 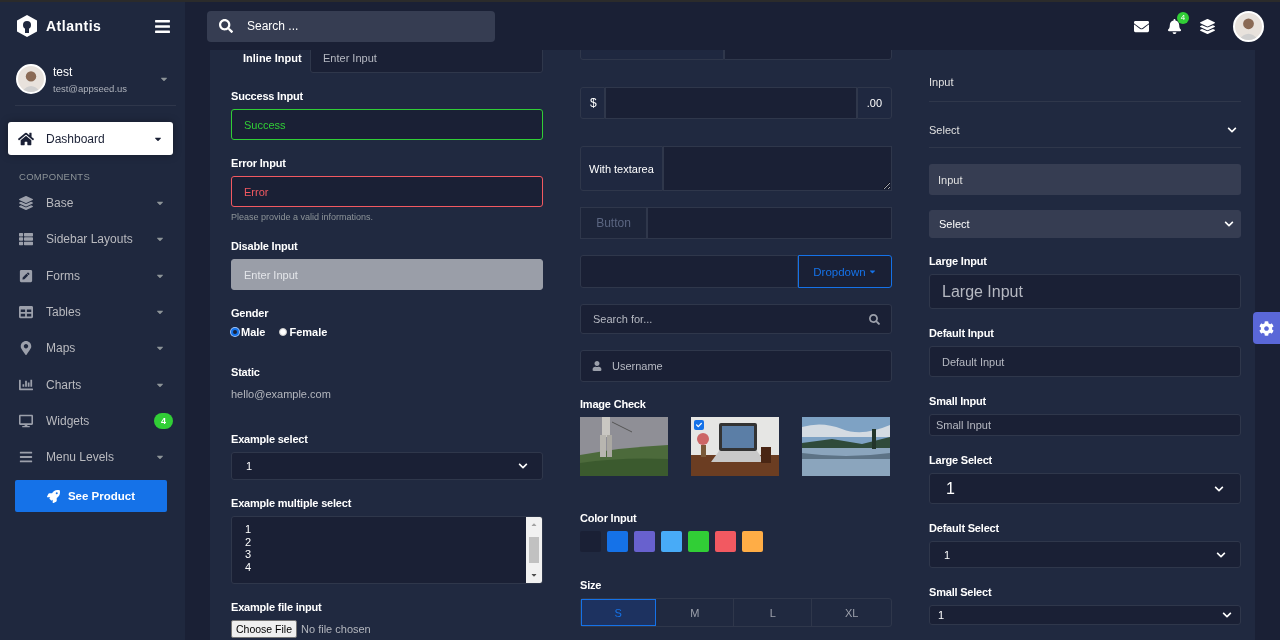 What do you see at coordinates (246, 372) in the screenshot?
I see `field-label: Static` at bounding box center [246, 372].